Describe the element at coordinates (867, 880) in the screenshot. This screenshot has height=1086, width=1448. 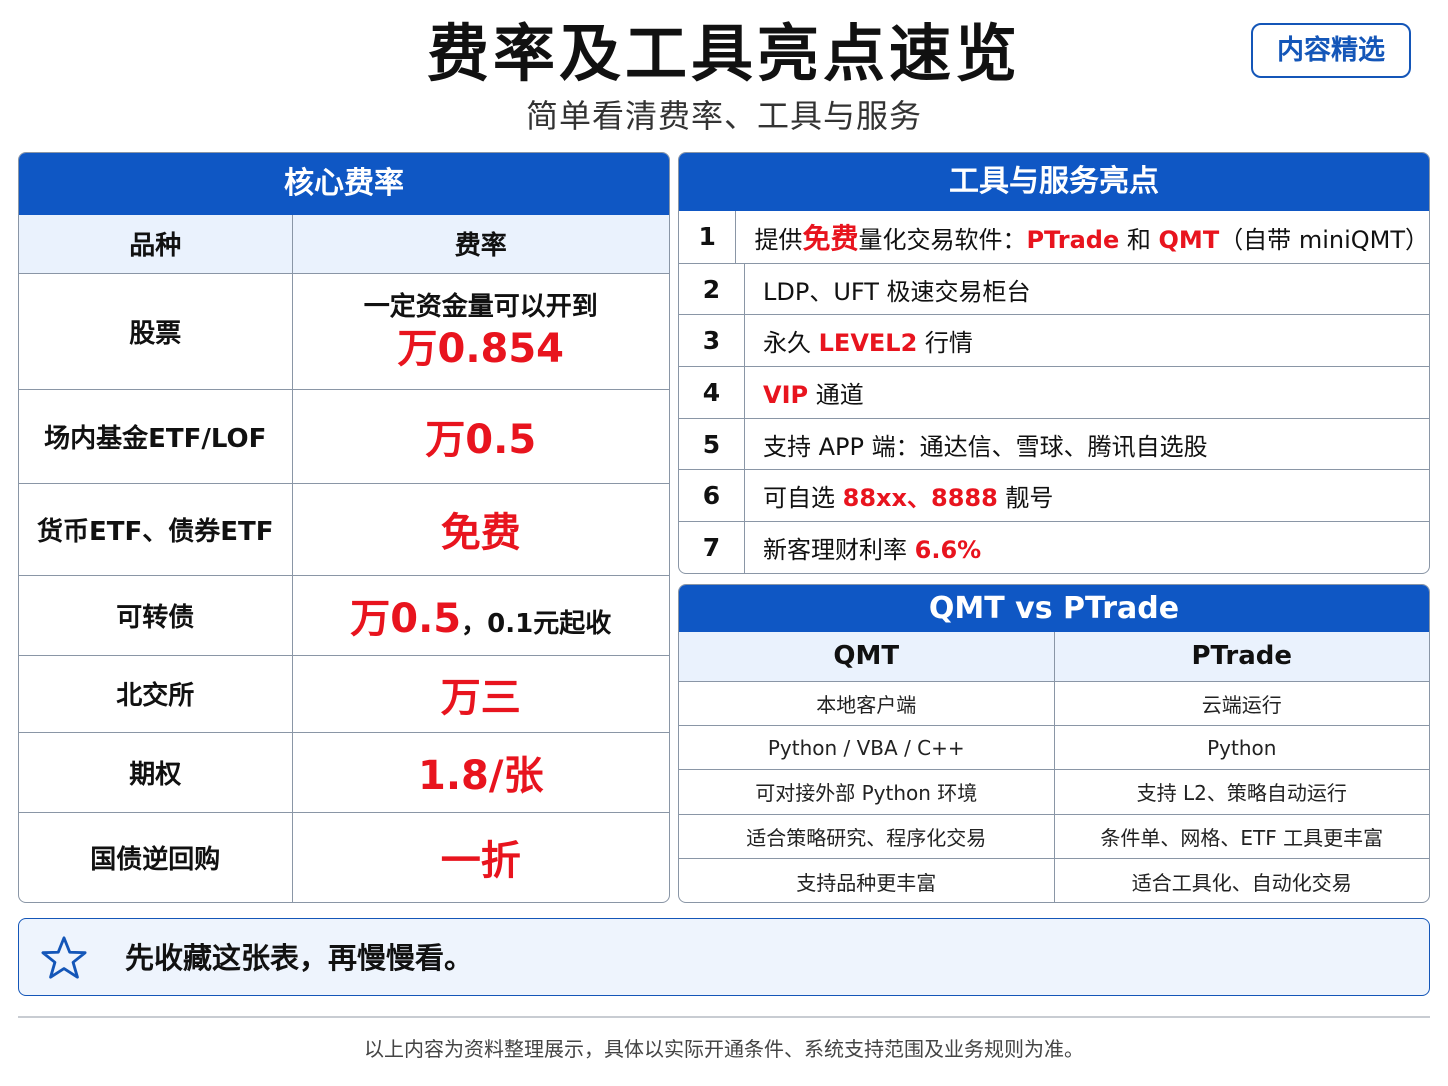
I see `qmt-feature: 支持品种更丰富` at that location.